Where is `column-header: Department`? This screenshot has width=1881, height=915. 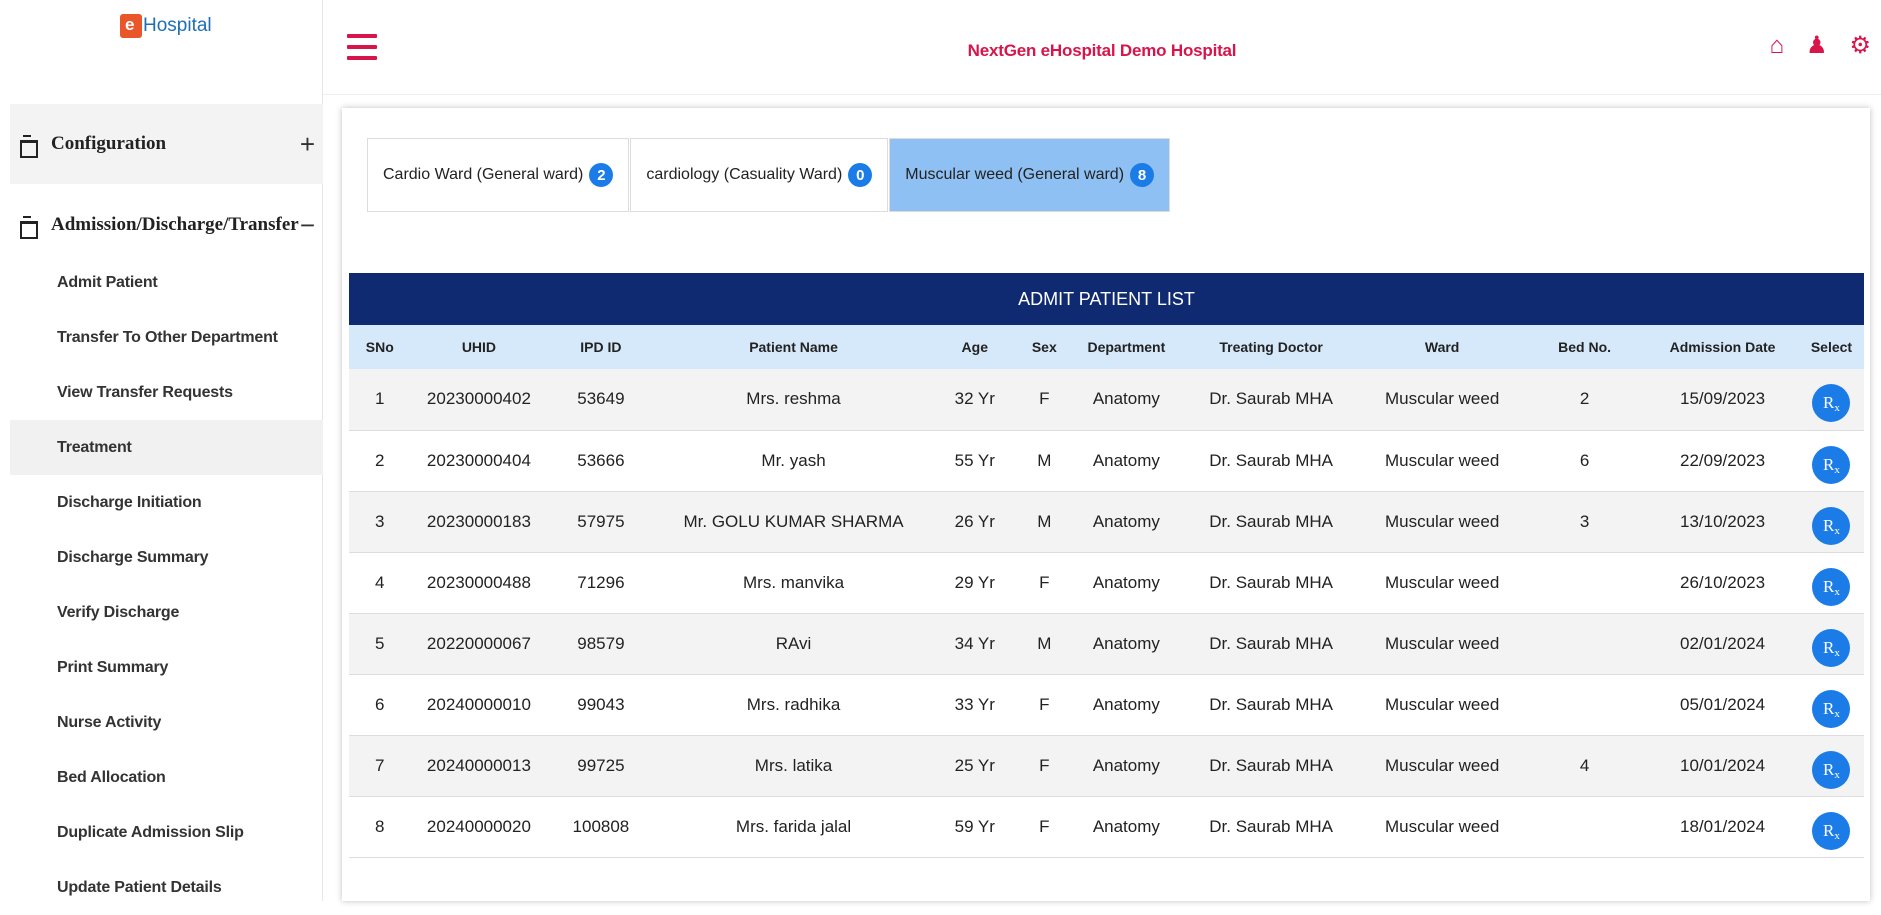 column-header: Department is located at coordinates (1126, 347).